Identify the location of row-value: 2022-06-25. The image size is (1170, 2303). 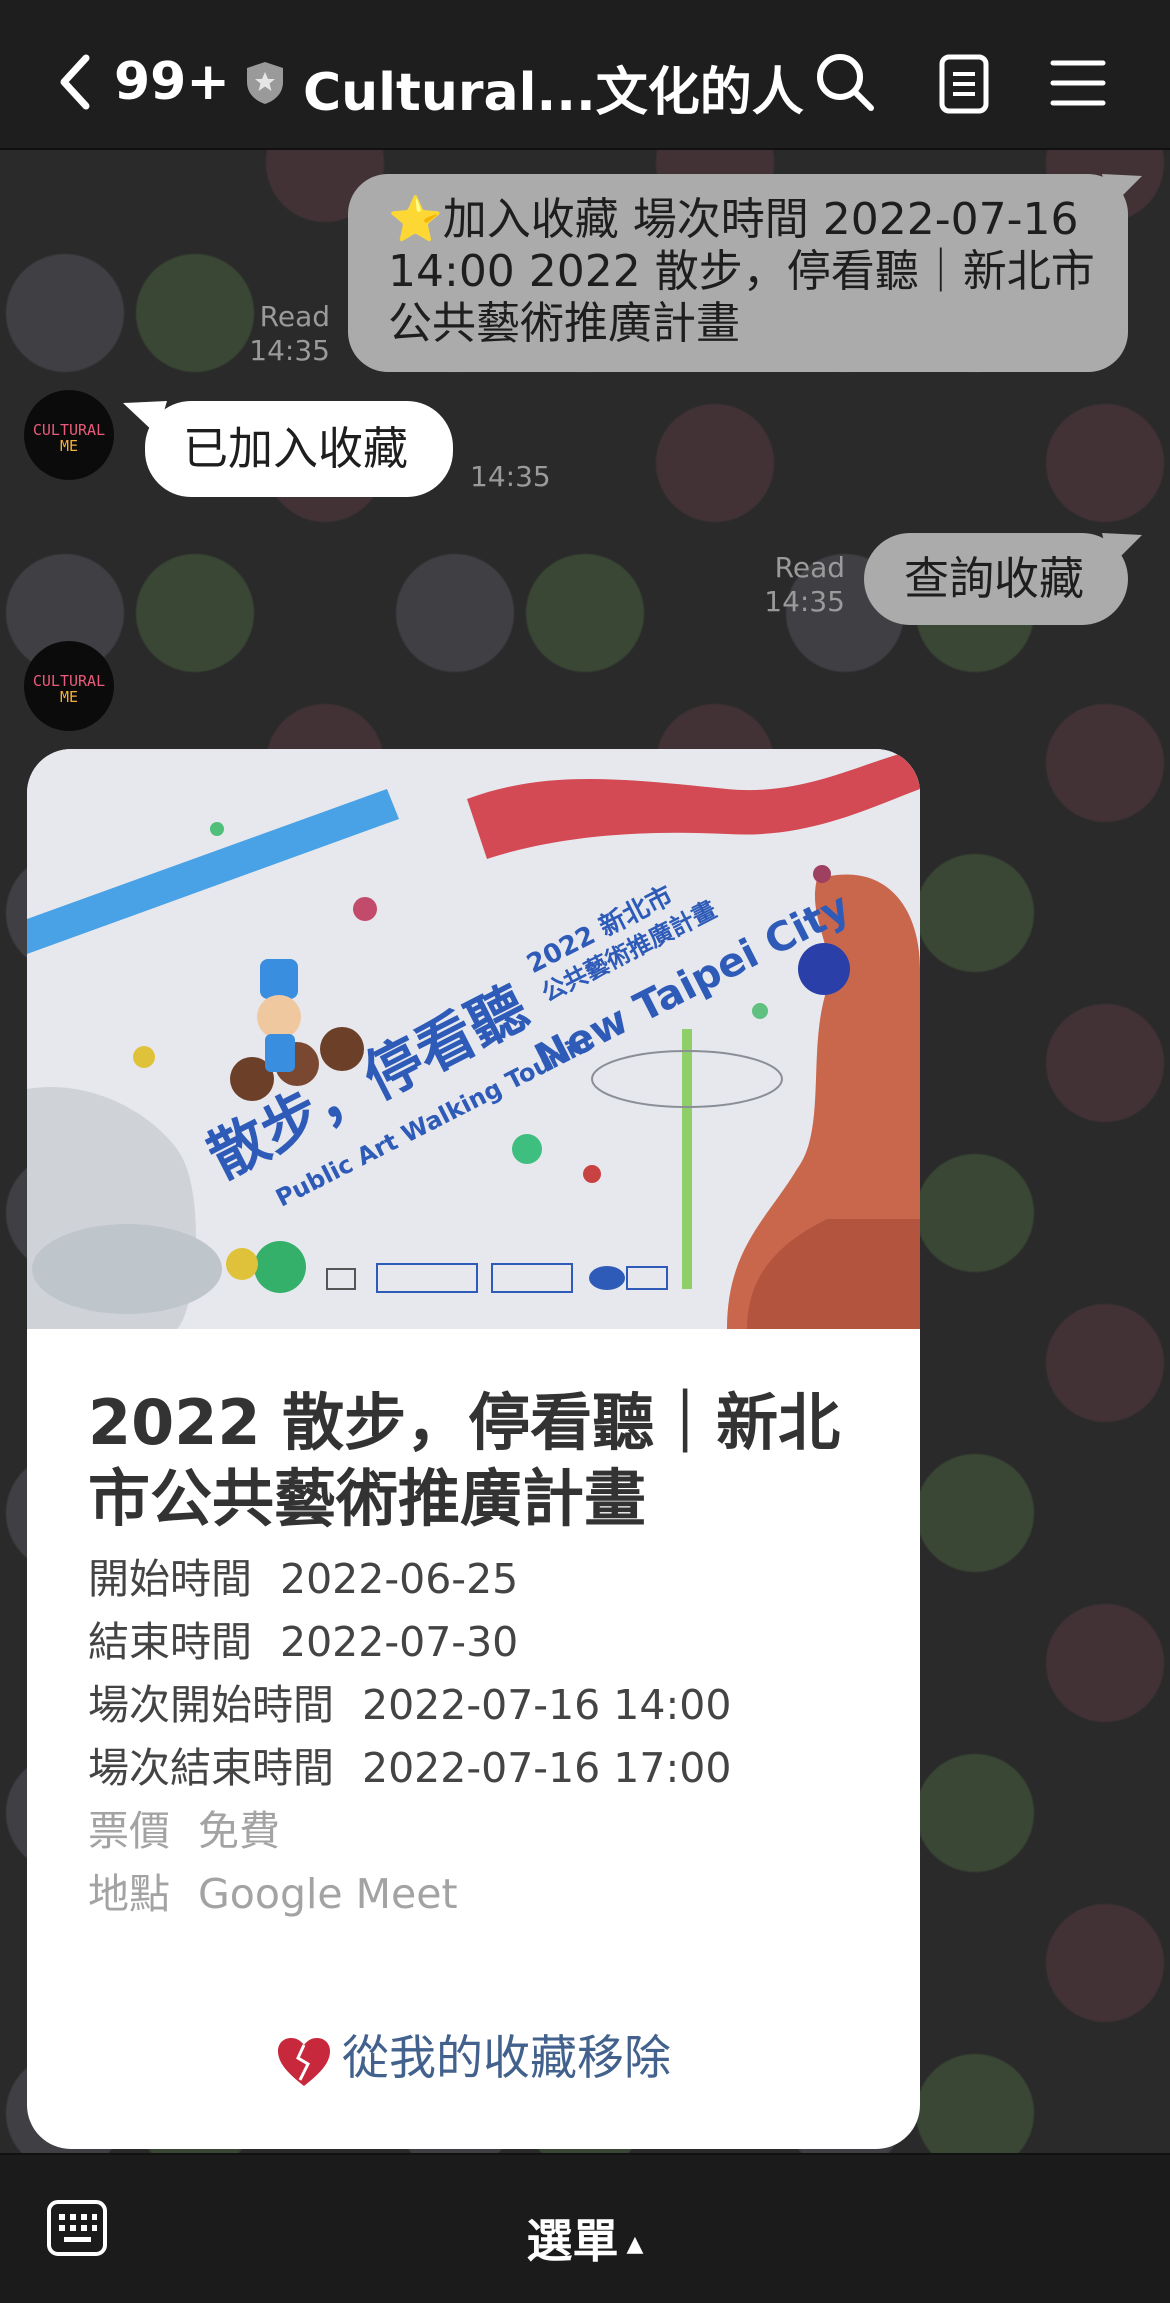
(399, 1579).